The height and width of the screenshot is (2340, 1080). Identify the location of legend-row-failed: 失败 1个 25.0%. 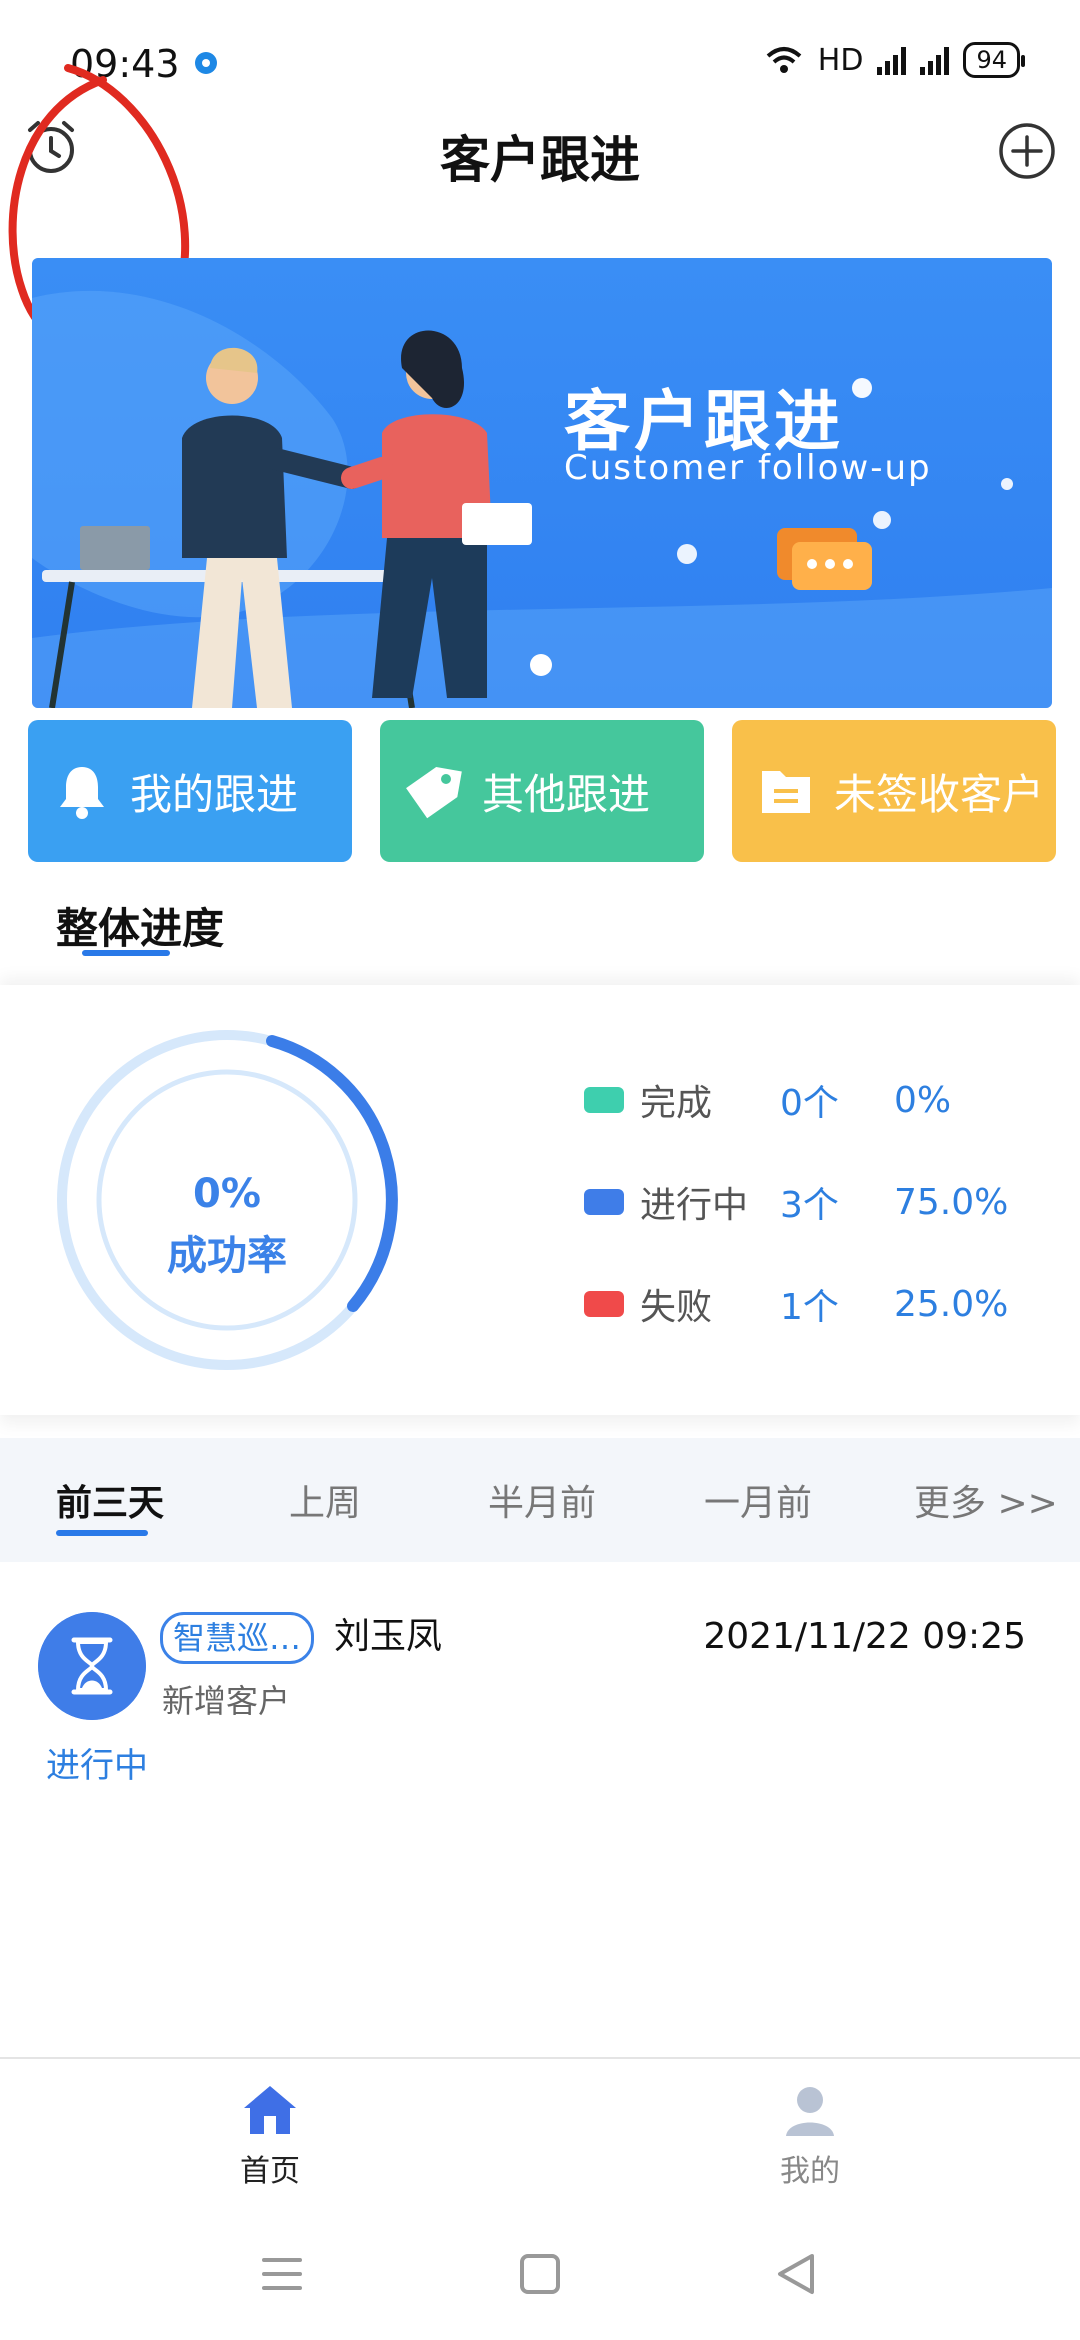
(796, 1304).